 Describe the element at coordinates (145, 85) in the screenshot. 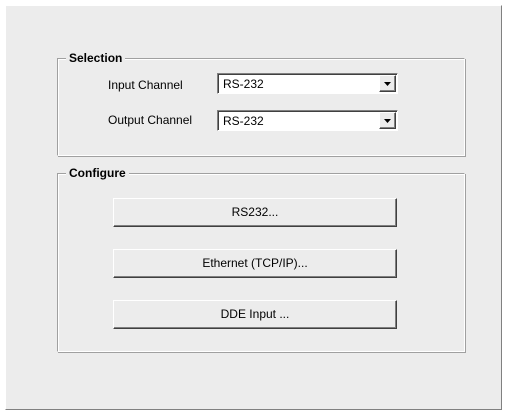

I see `input-channel-label: Input Channel` at that location.